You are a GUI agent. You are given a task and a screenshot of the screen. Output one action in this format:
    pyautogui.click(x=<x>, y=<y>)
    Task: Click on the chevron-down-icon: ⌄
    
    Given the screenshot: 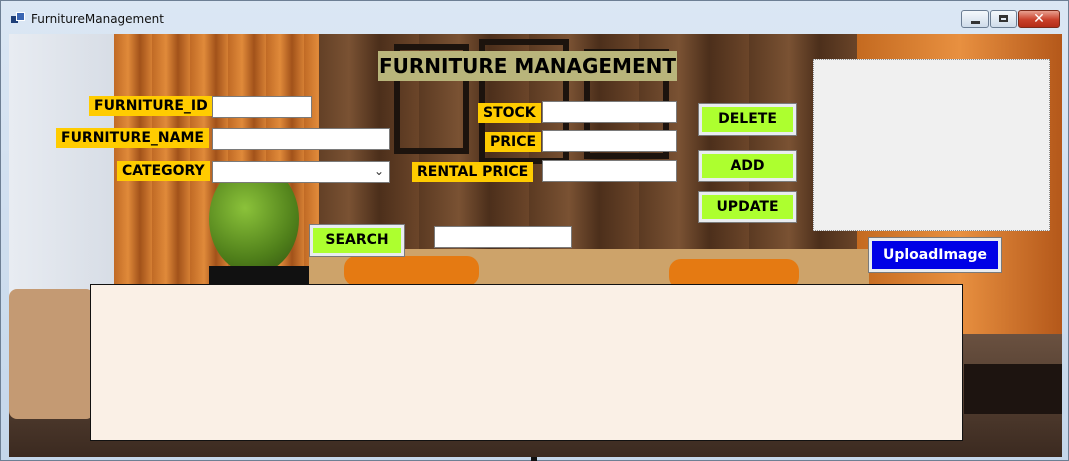 What is the action you would take?
    pyautogui.click(x=378, y=171)
    